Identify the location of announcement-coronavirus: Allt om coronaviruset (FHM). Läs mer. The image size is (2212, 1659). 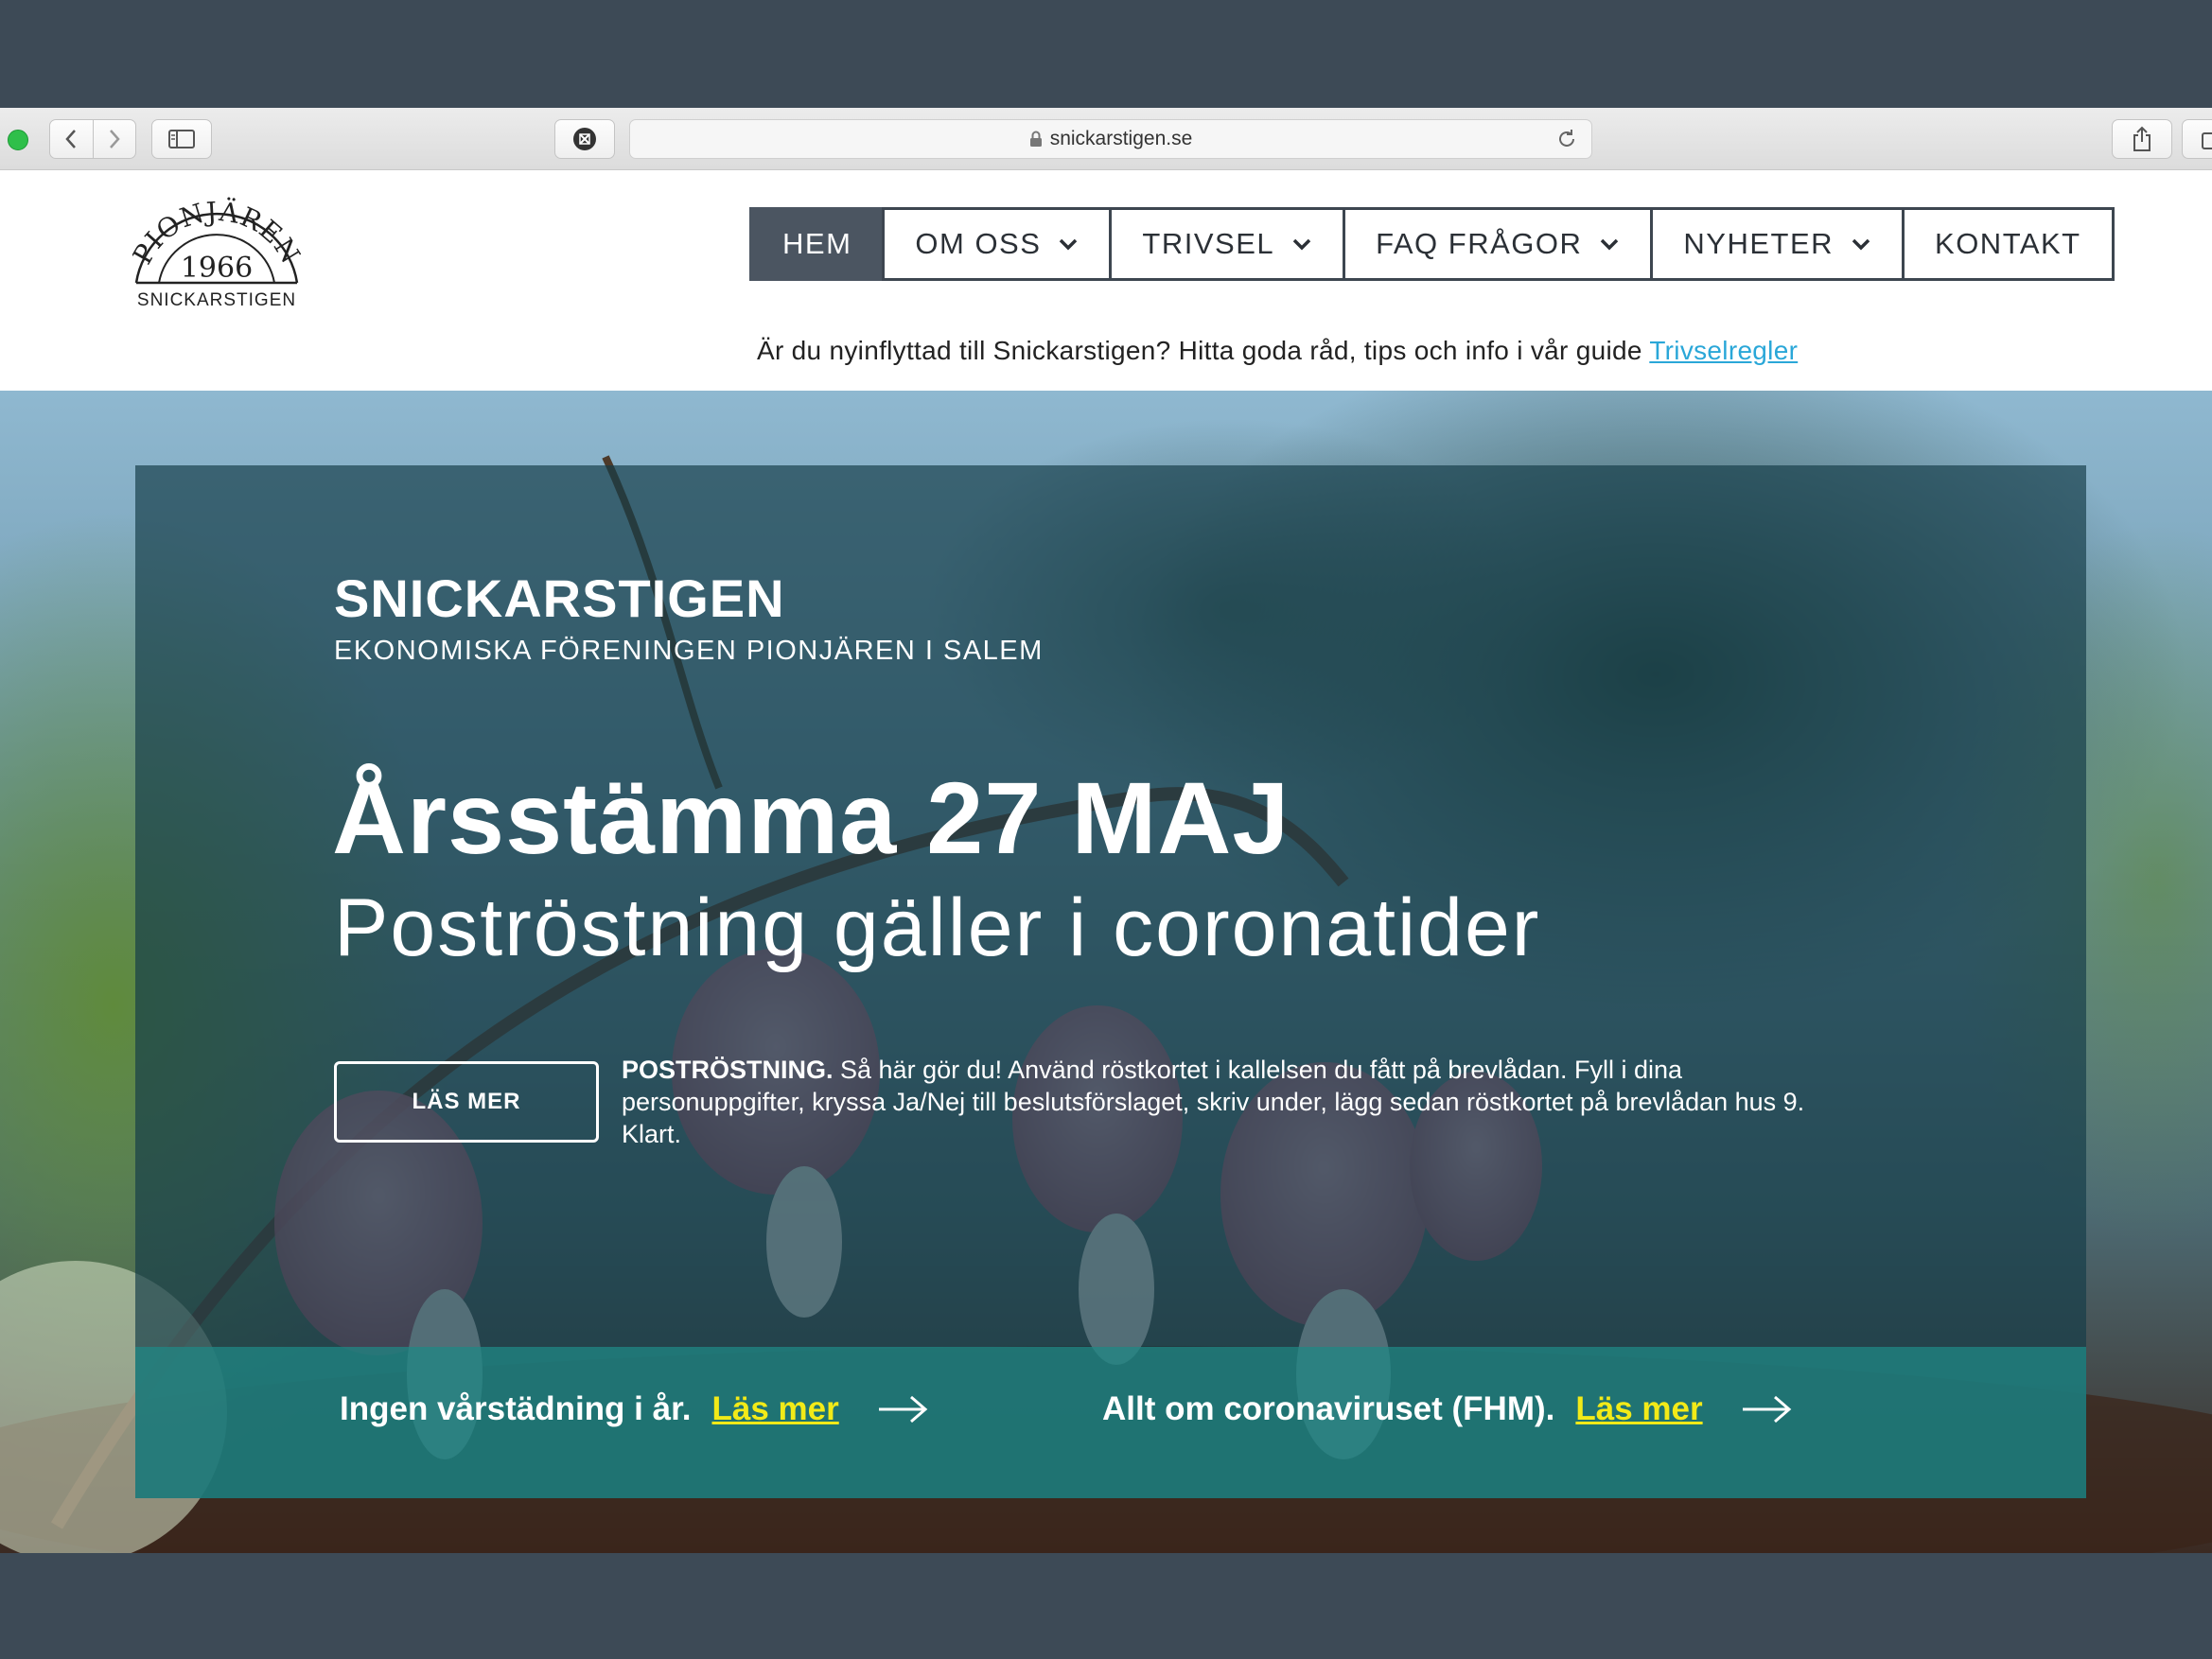
(1447, 1409).